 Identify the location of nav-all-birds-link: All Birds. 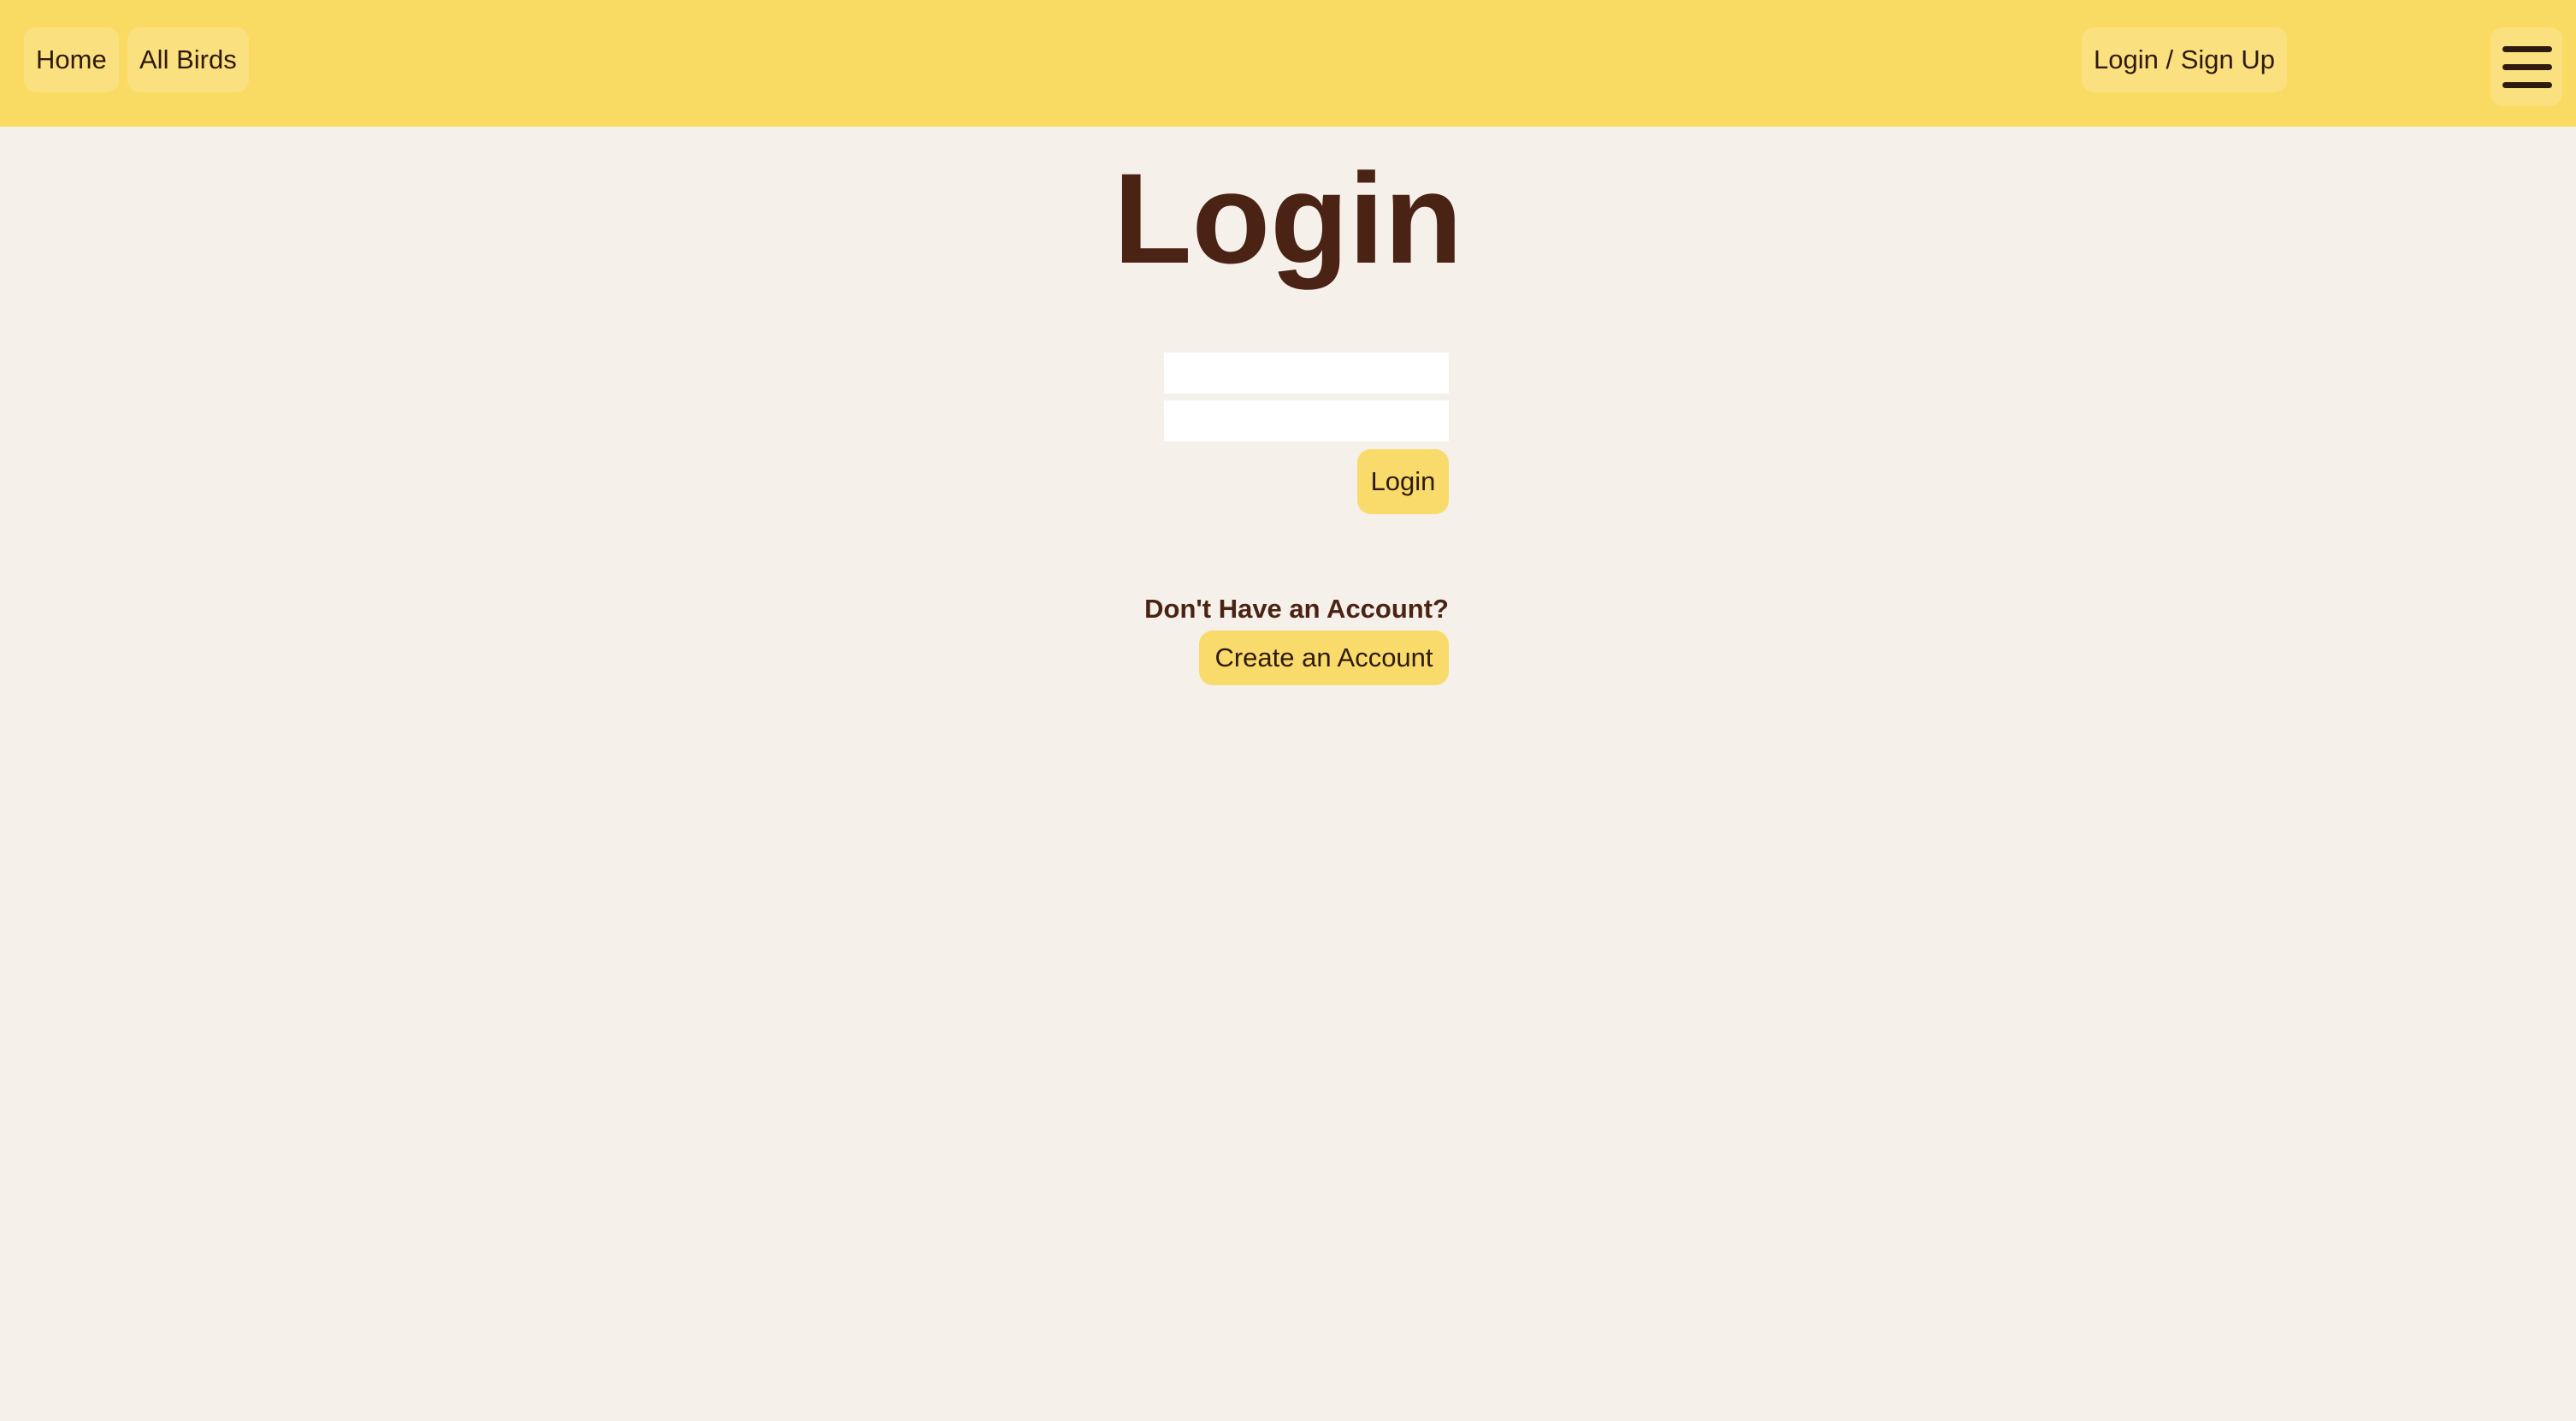
(188, 59).